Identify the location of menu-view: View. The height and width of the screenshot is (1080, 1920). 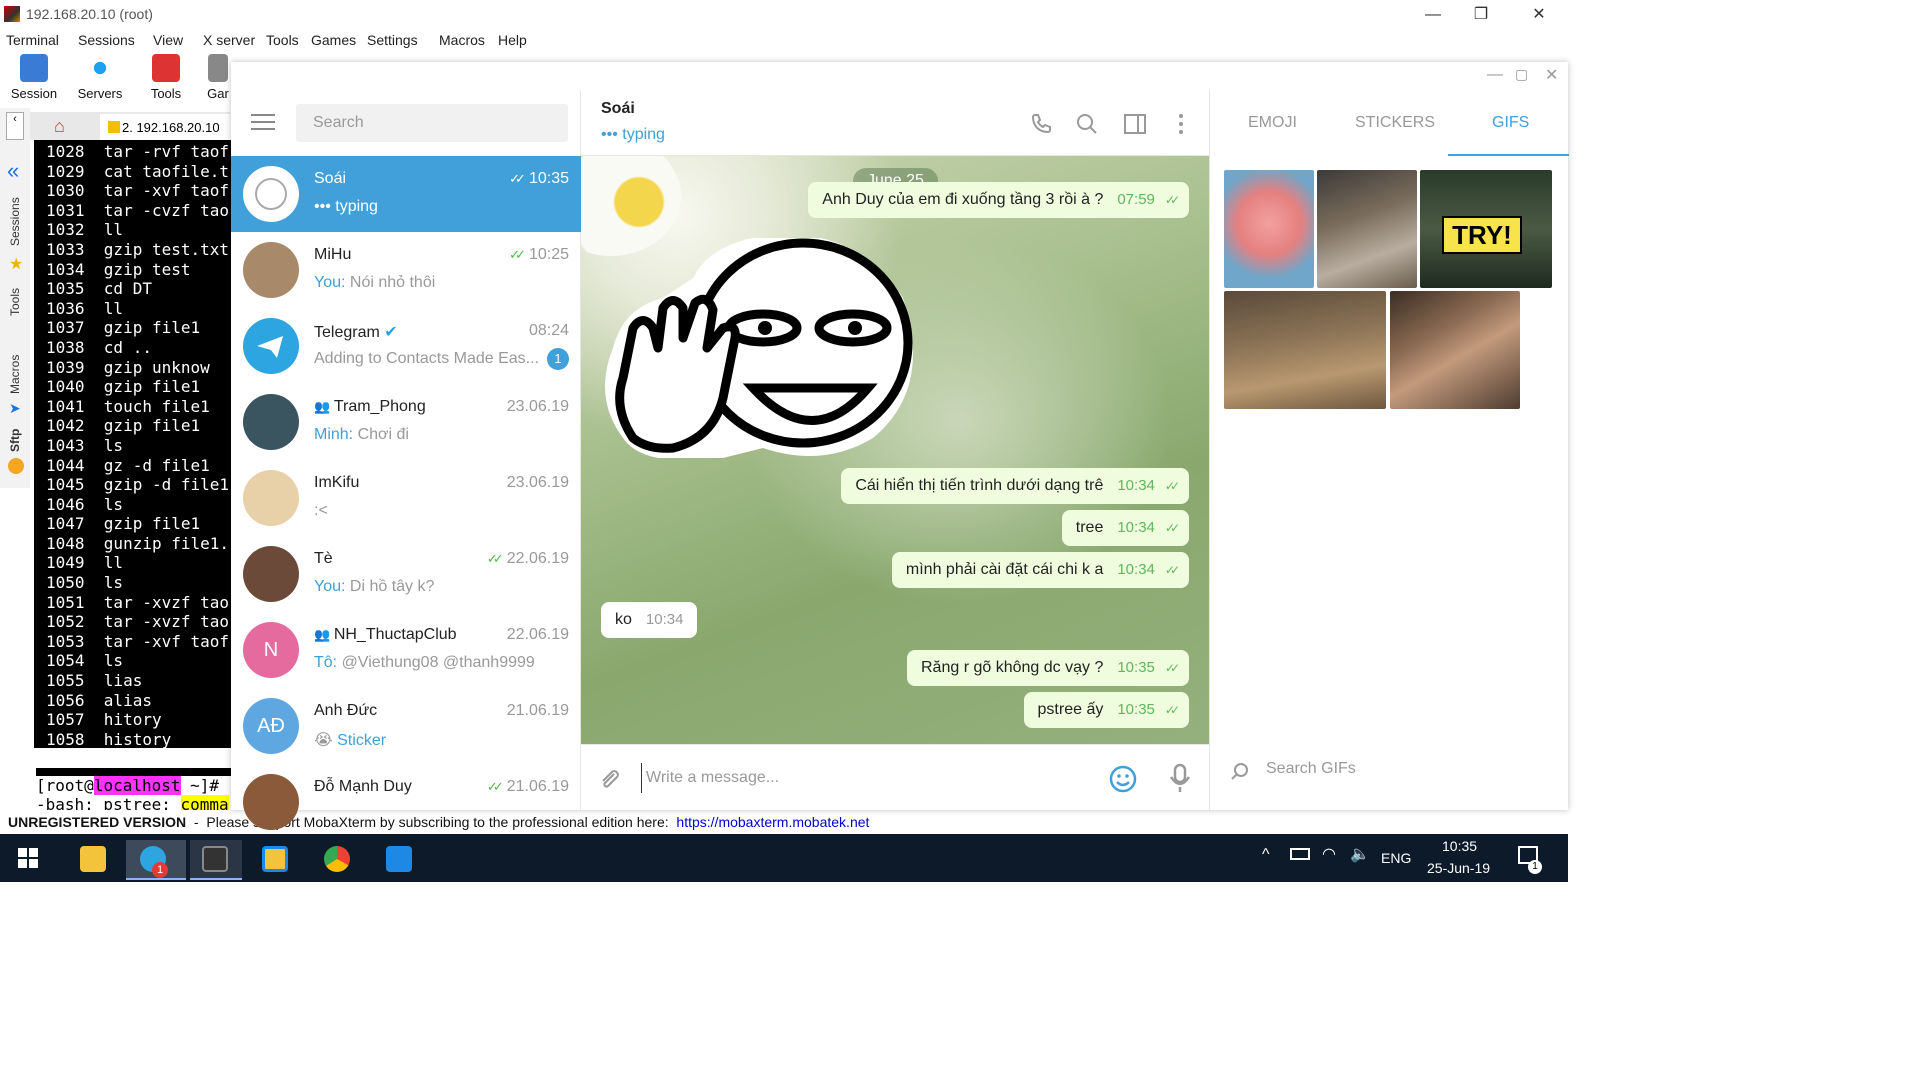
(168, 40).